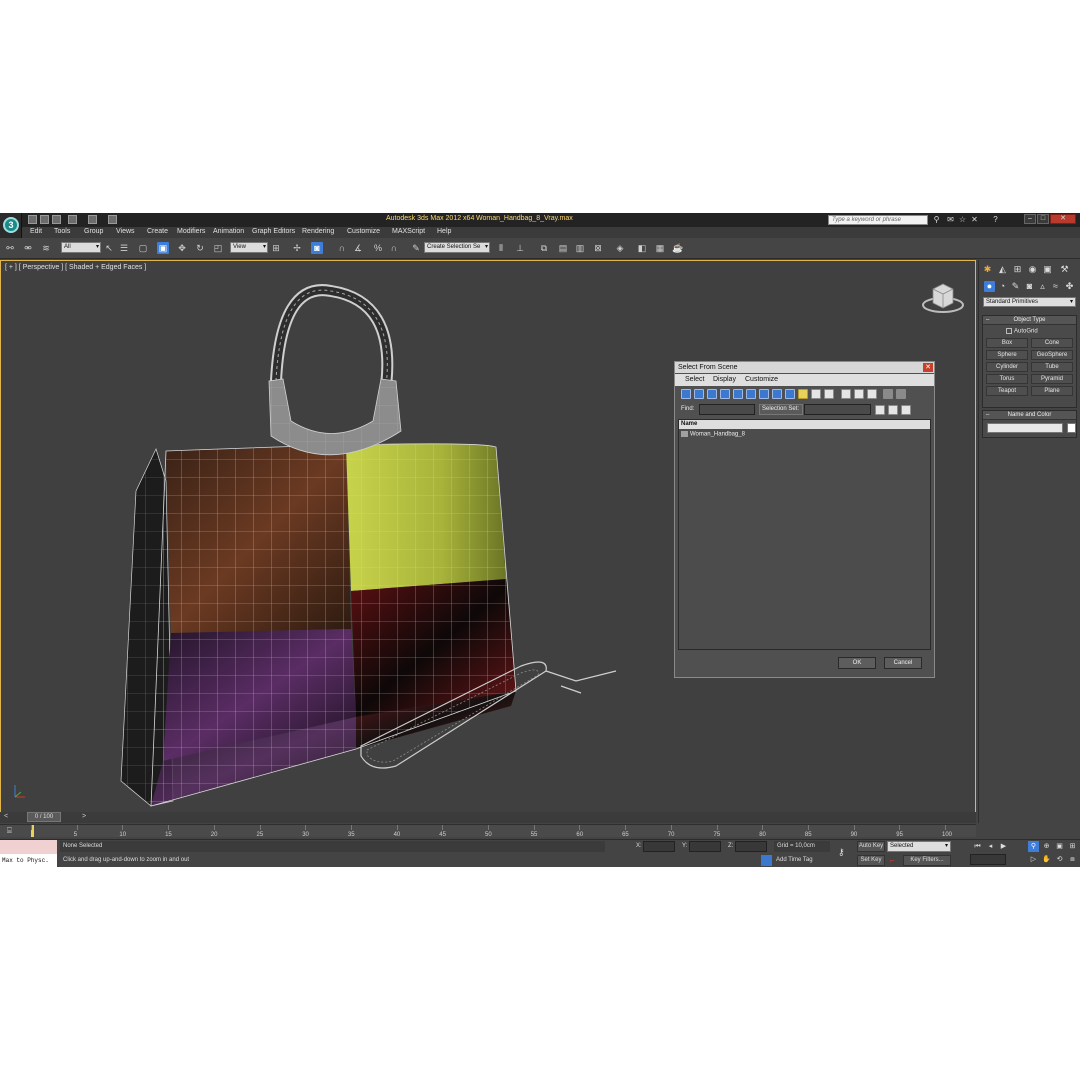 The height and width of the screenshot is (1080, 1080). What do you see at coordinates (620, 248) in the screenshot?
I see `material-editor-icon: ◈` at bounding box center [620, 248].